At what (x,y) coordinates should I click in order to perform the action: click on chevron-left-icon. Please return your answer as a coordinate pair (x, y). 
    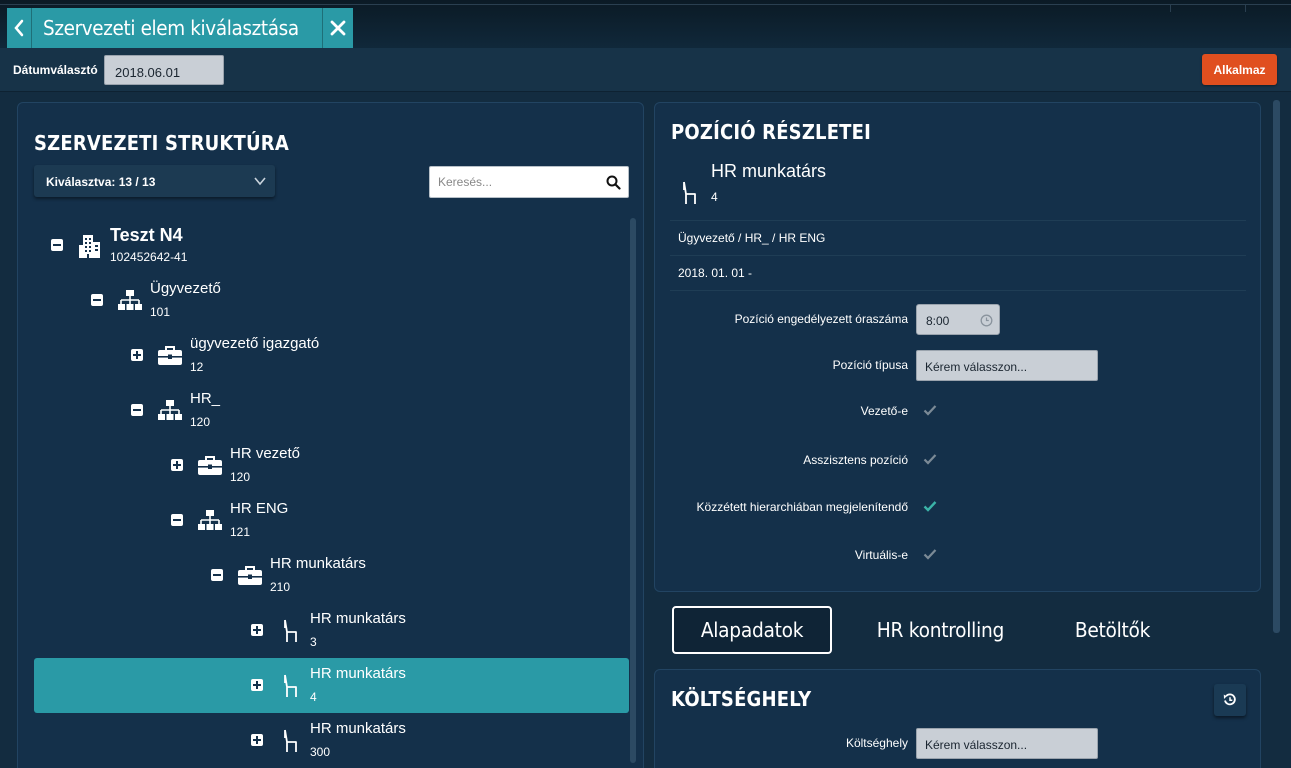
    Looking at the image, I should click on (19, 28).